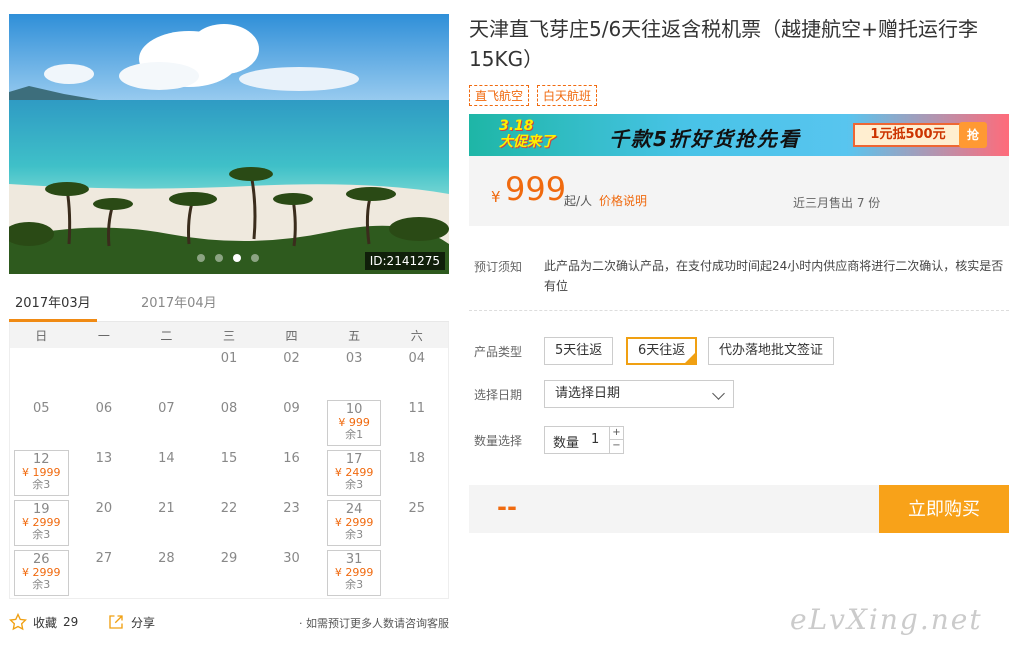 This screenshot has height=659, width=1018. What do you see at coordinates (354, 459) in the screenshot?
I see `calendar-day-number: 17` at bounding box center [354, 459].